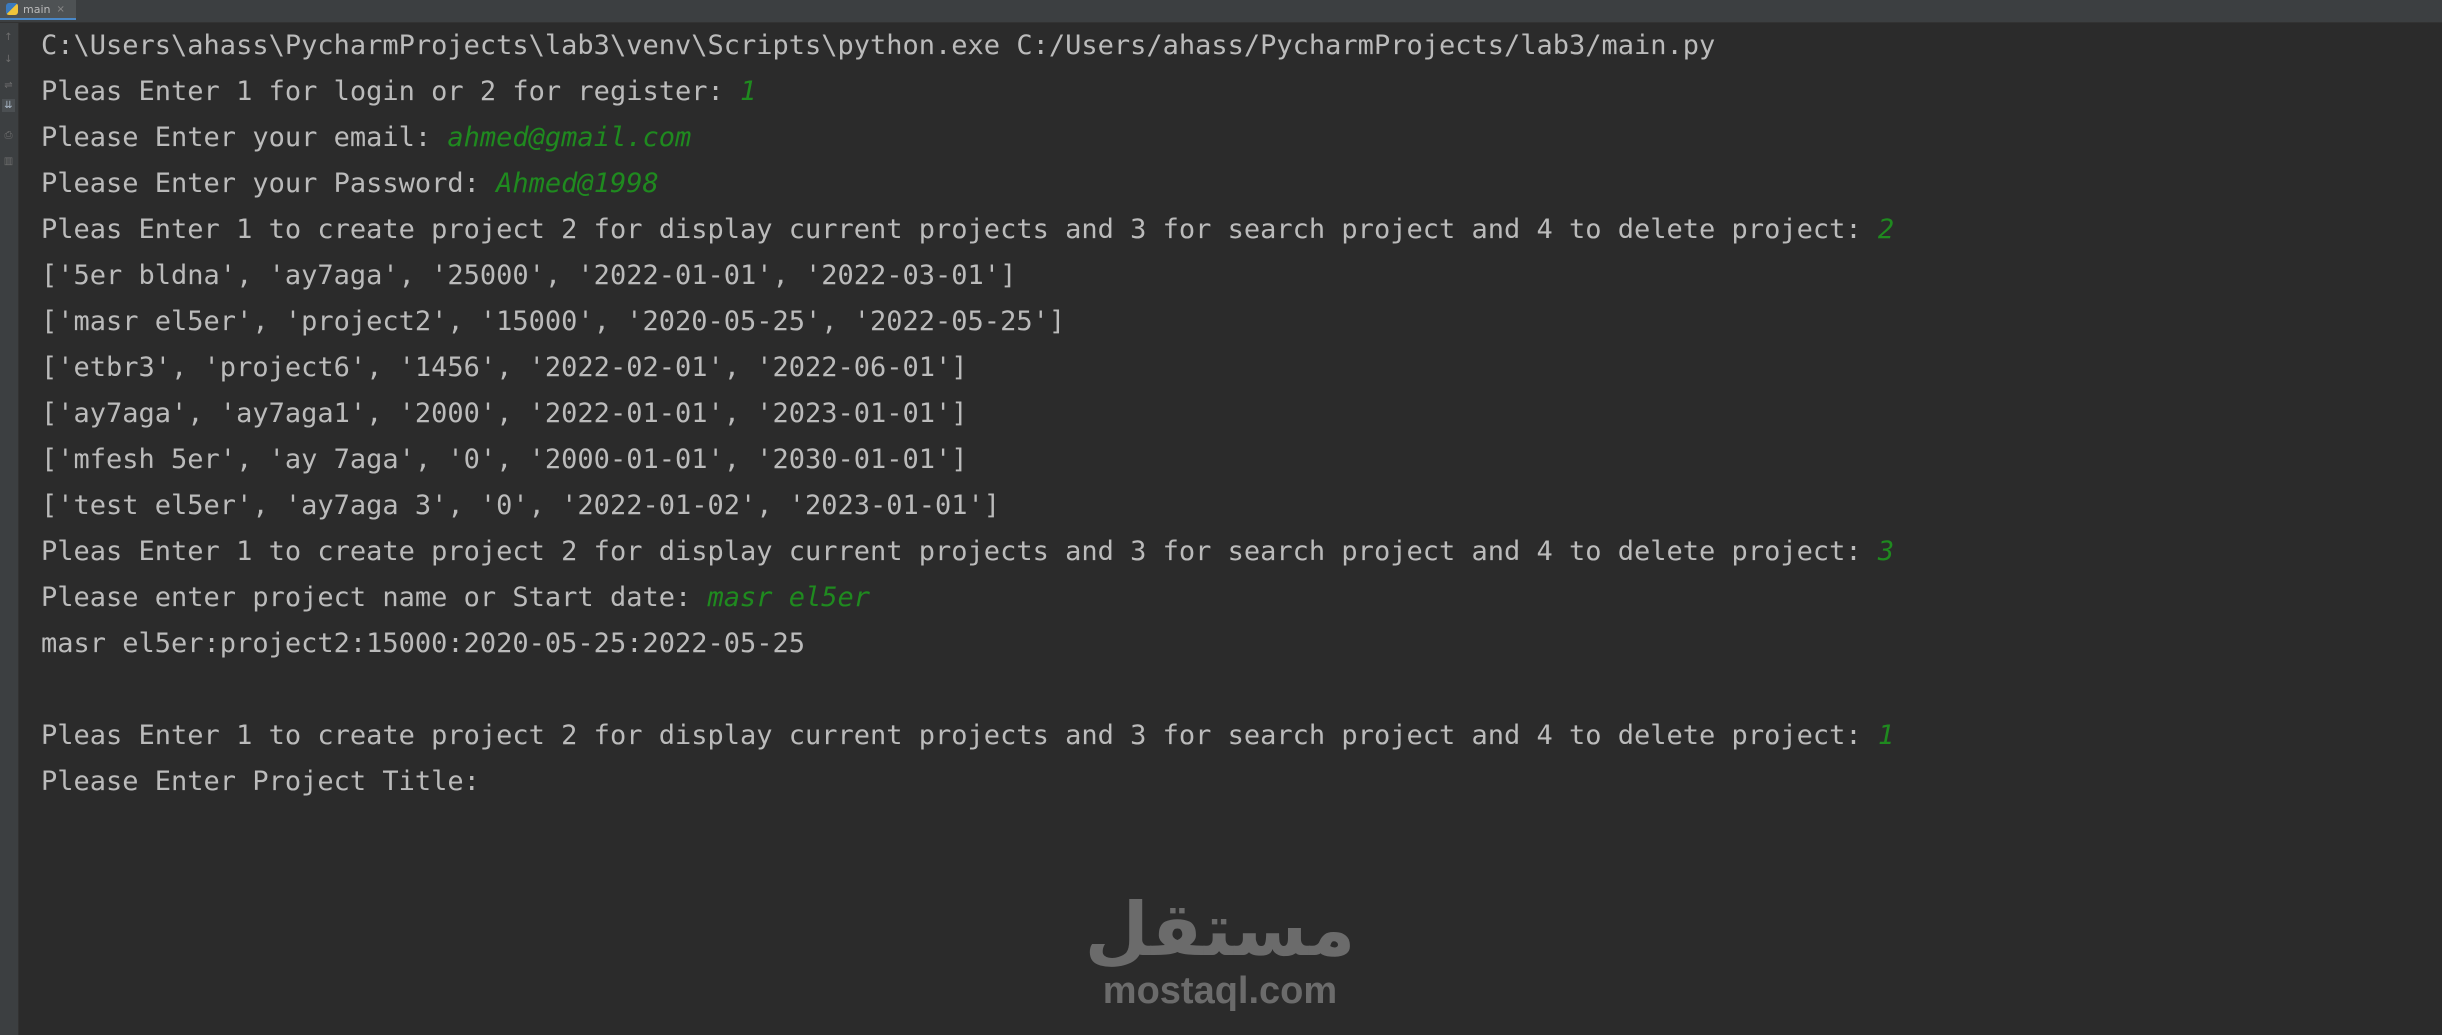 Image resolution: width=2442 pixels, height=1035 pixels. I want to click on prompt-text: Please enter project name or Start date:, so click(374, 597).